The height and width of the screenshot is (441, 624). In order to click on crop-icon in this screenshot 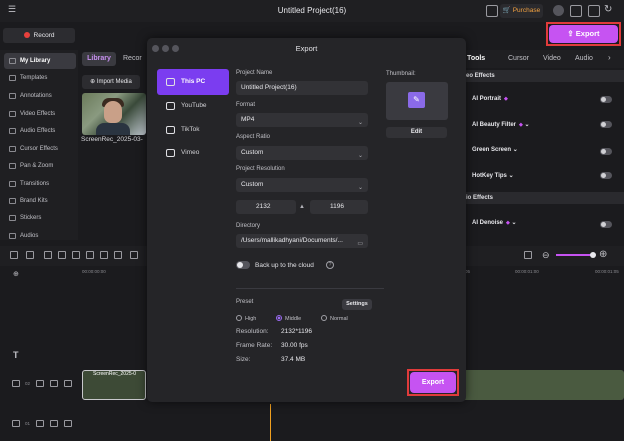, I will do `click(48, 255)`.